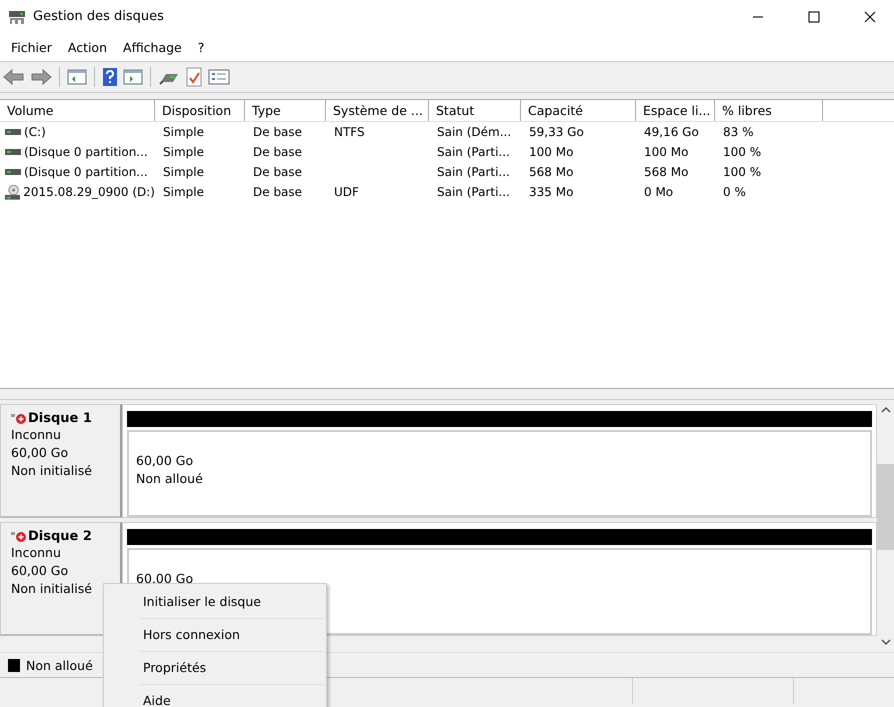 This screenshot has height=707, width=894. Describe the element at coordinates (885, 410) in the screenshot. I see `scroll-up-icon` at that location.